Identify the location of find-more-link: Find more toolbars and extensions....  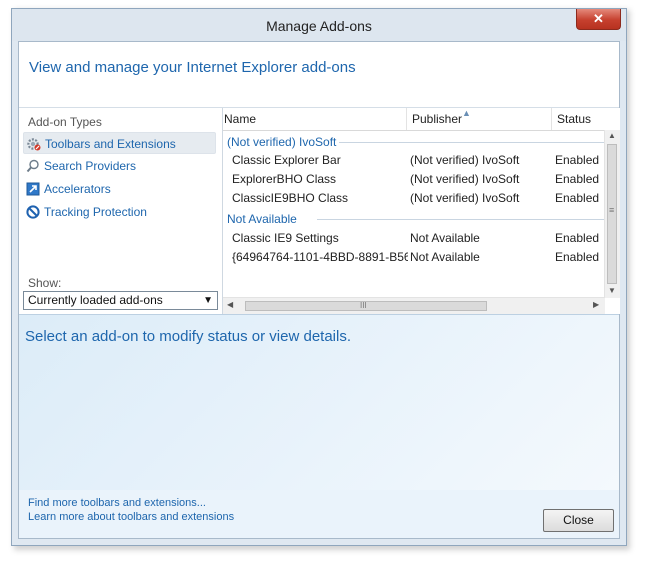
(117, 503).